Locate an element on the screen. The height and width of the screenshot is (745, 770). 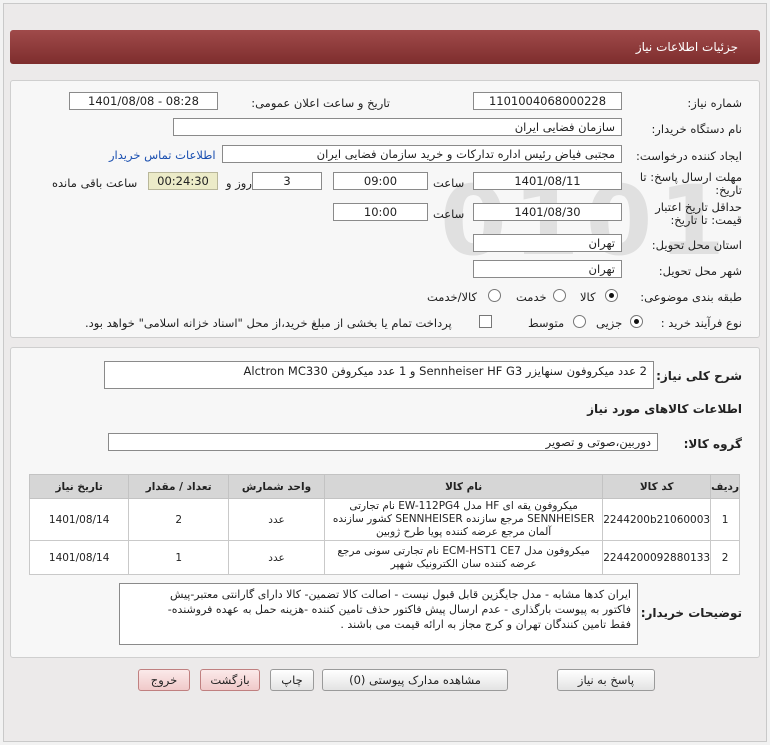
buyer-org-field: سازمان فضایی ایران is located at coordinates (397, 127).